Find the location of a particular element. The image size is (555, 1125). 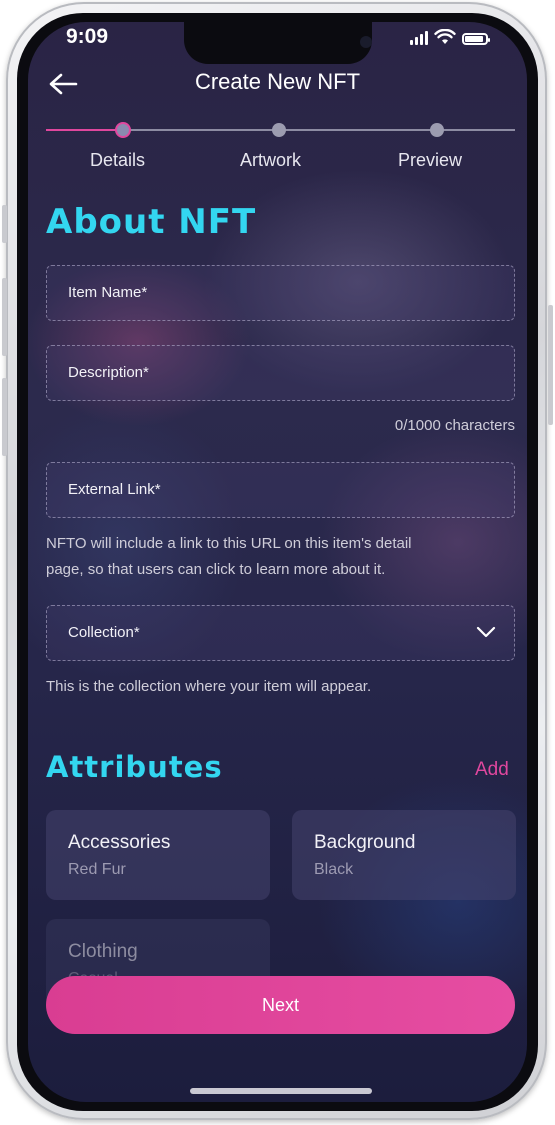

wifi-icon is located at coordinates (445, 36).